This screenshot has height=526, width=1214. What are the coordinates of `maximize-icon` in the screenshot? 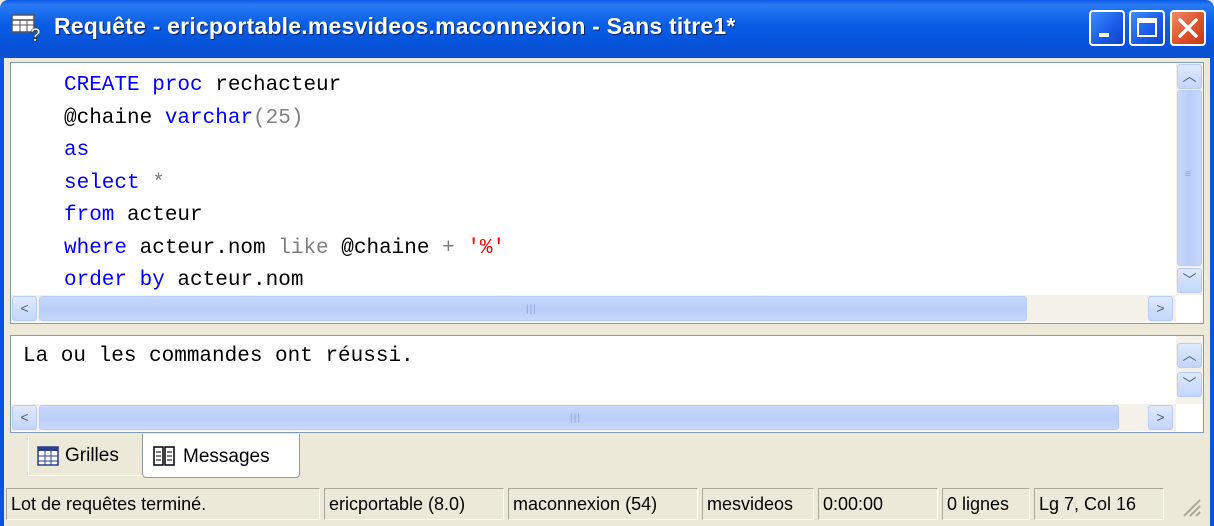 It's located at (1147, 27).